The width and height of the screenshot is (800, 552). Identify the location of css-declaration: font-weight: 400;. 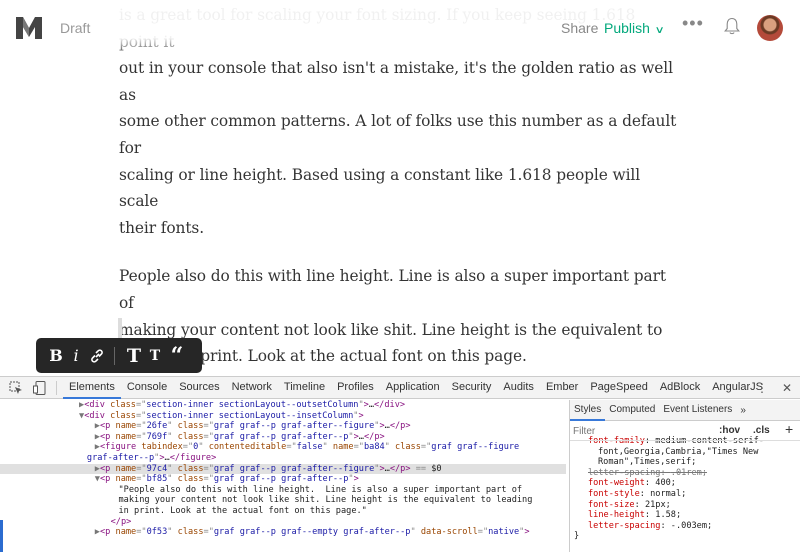
(694, 483).